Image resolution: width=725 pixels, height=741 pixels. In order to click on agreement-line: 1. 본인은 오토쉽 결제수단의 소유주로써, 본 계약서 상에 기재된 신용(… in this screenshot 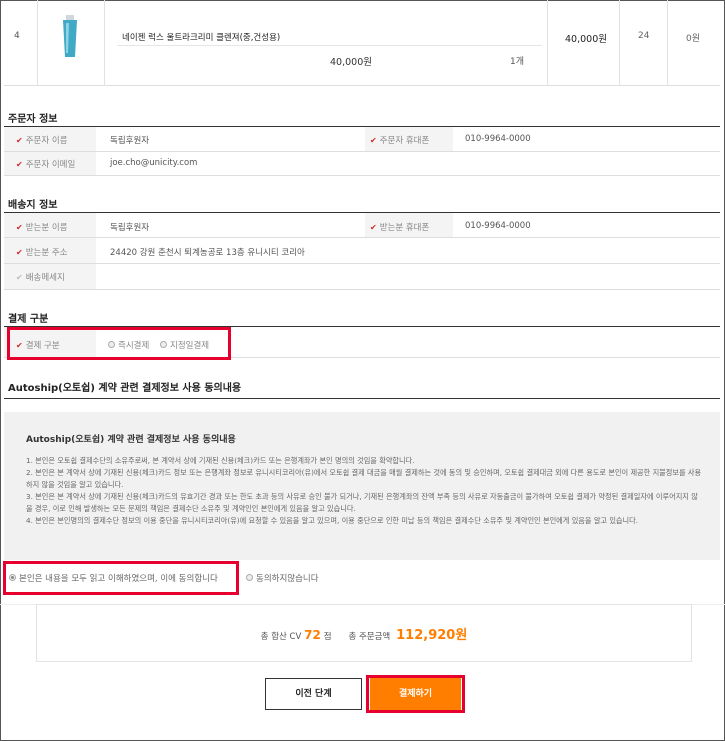, I will do `click(220, 460)`.